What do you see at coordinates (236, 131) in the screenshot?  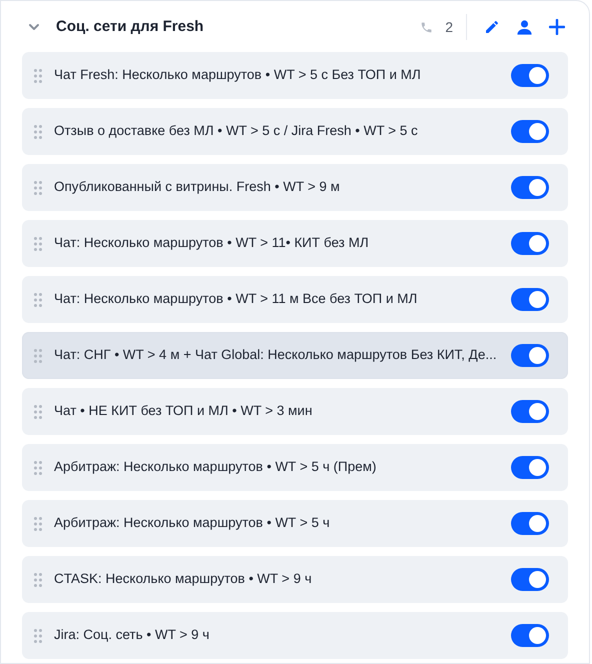 I see `rule-label: Отзыв о доставке без МЛ • WT > 5 с / Jira Fresh • WT > 5 с` at bounding box center [236, 131].